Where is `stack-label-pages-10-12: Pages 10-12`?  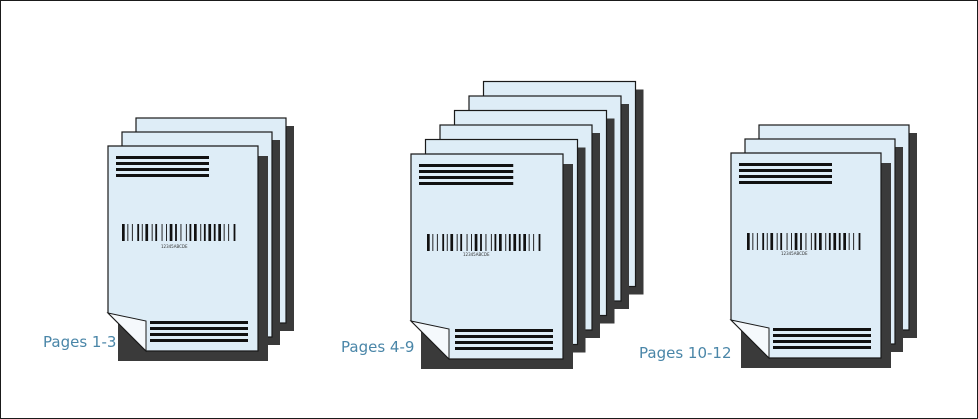
stack-label-pages-10-12: Pages 10-12 is located at coordinates (685, 353).